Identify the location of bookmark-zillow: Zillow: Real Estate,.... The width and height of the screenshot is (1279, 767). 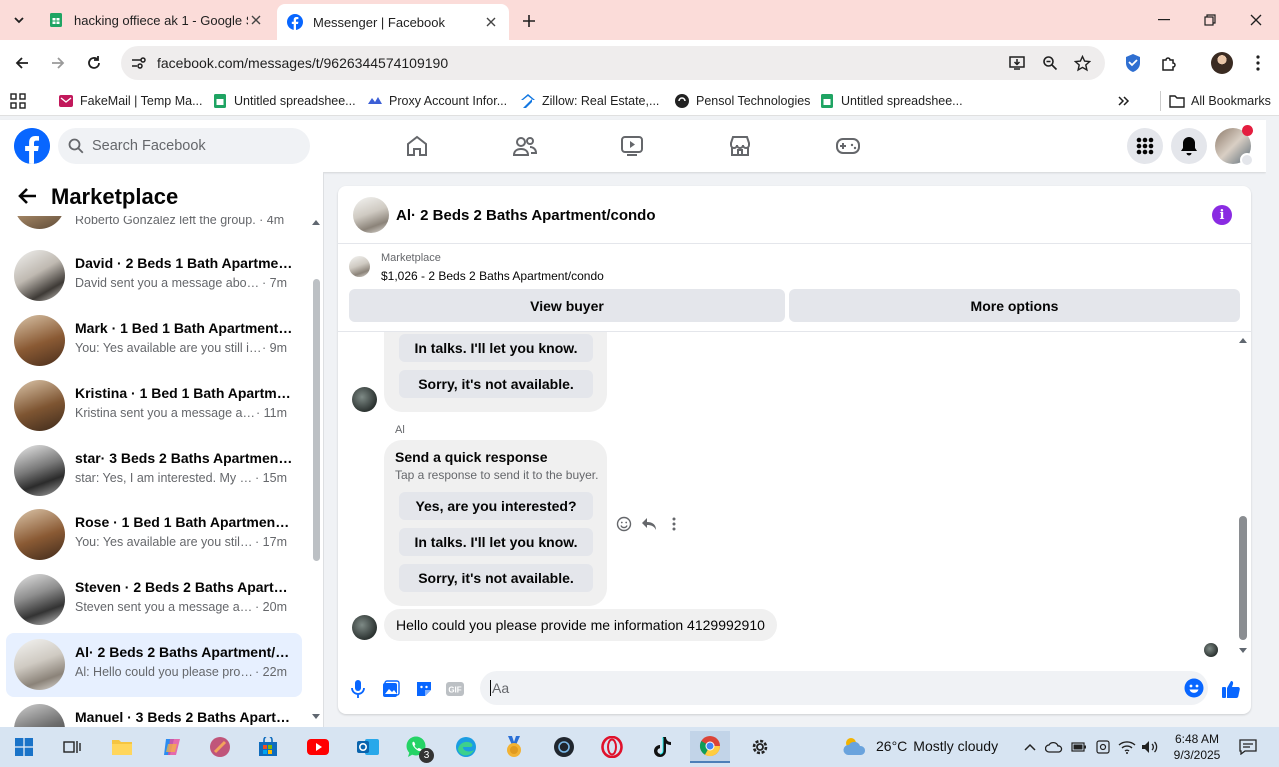
(589, 101).